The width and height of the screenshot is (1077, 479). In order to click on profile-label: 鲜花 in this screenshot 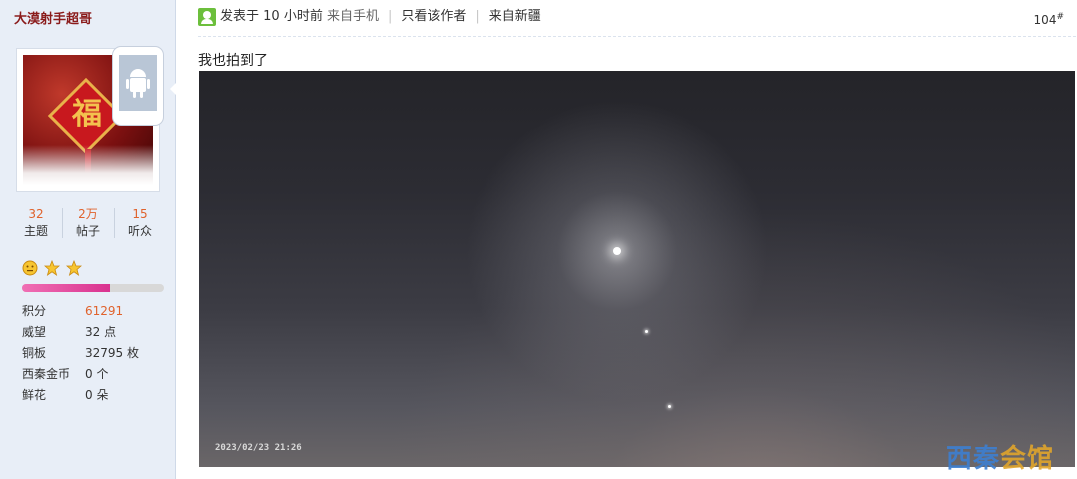, I will do `click(34, 395)`.